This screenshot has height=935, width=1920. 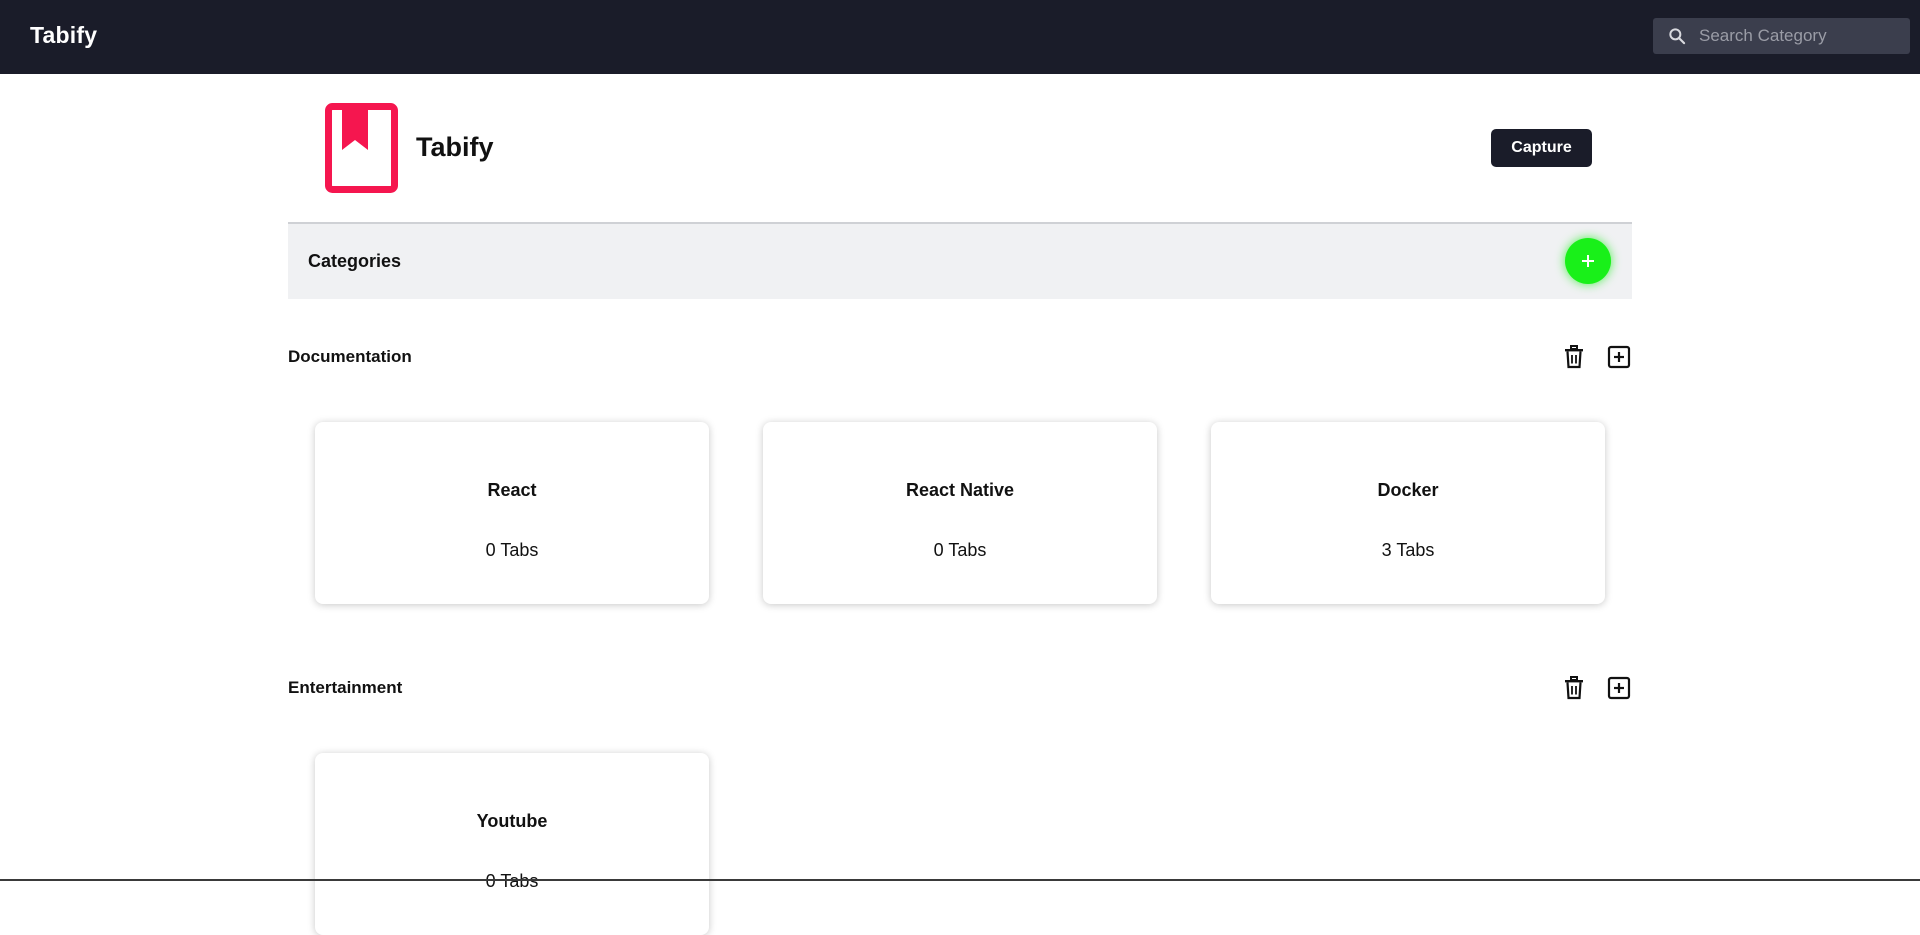 I want to click on category-title: Entertainment, so click(x=345, y=687).